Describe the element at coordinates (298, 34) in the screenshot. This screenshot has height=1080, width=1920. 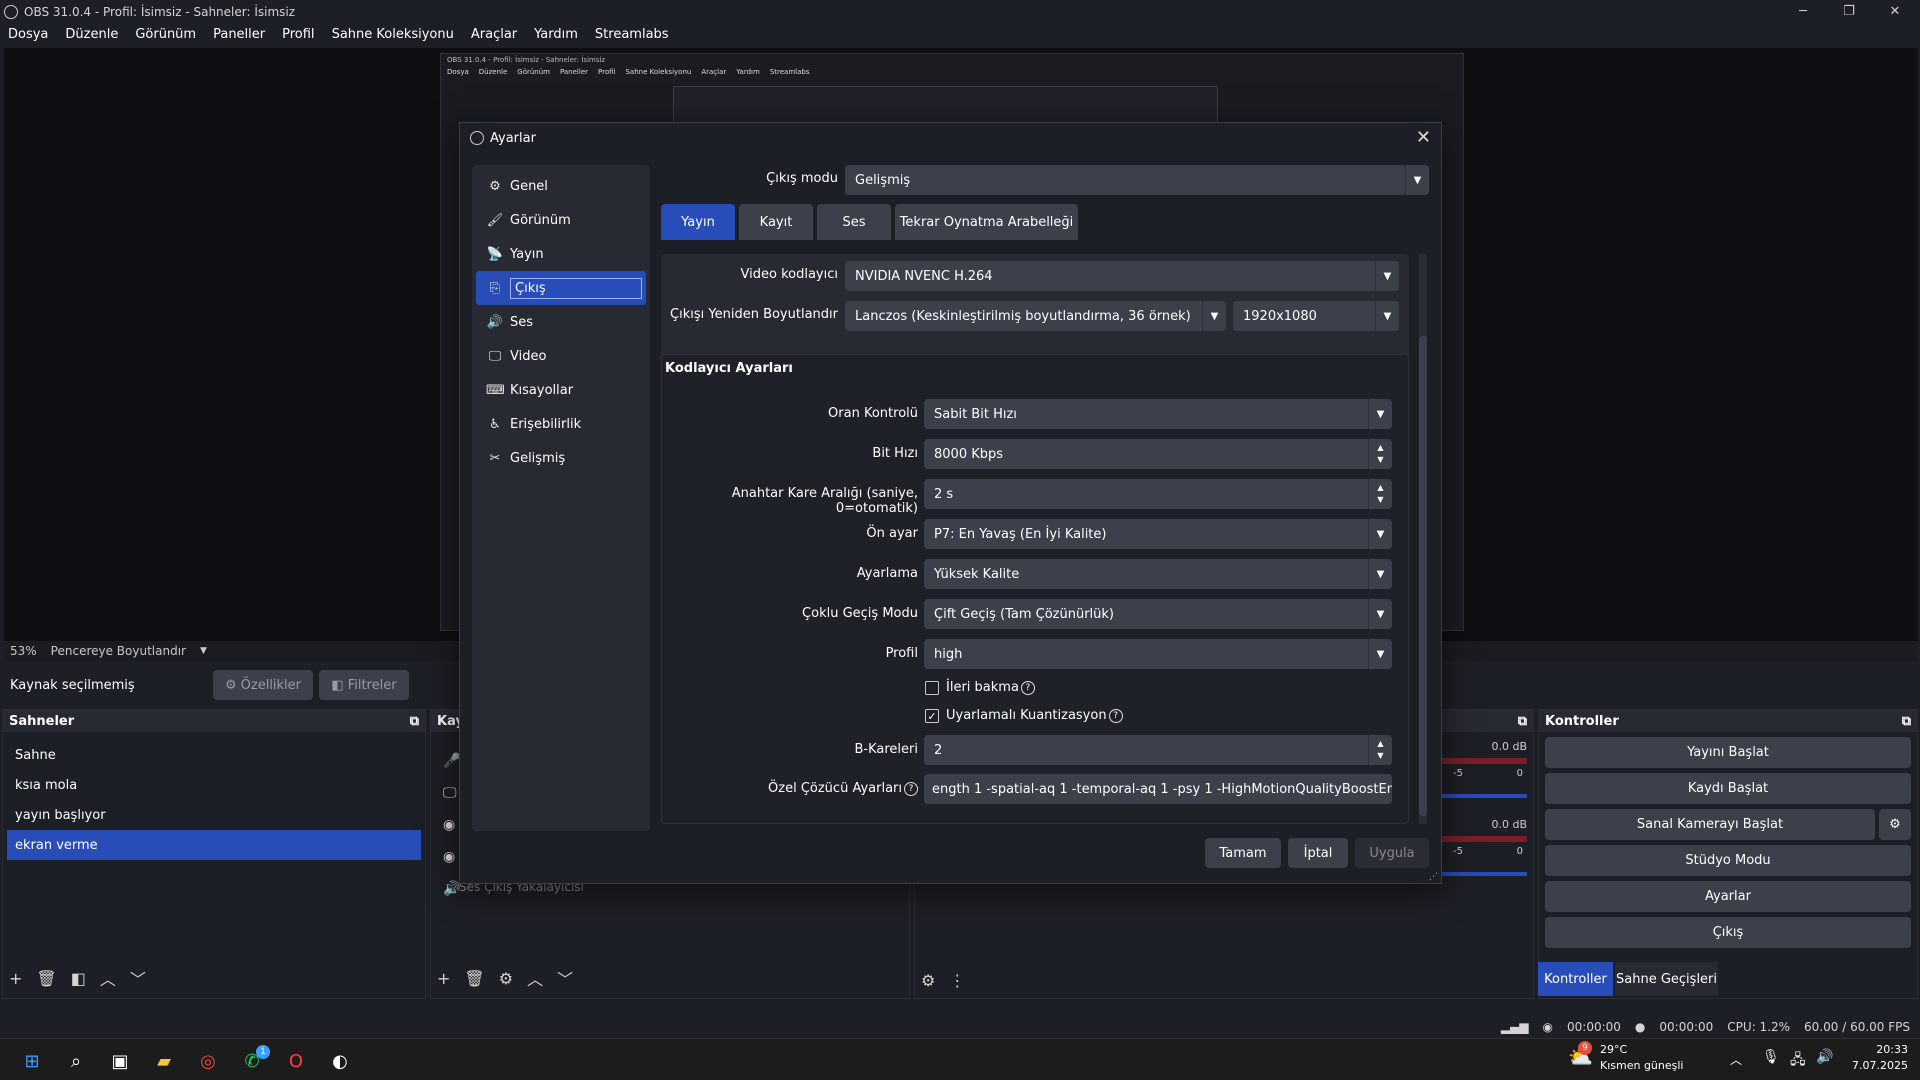
I see `menu-profile: Profil` at that location.